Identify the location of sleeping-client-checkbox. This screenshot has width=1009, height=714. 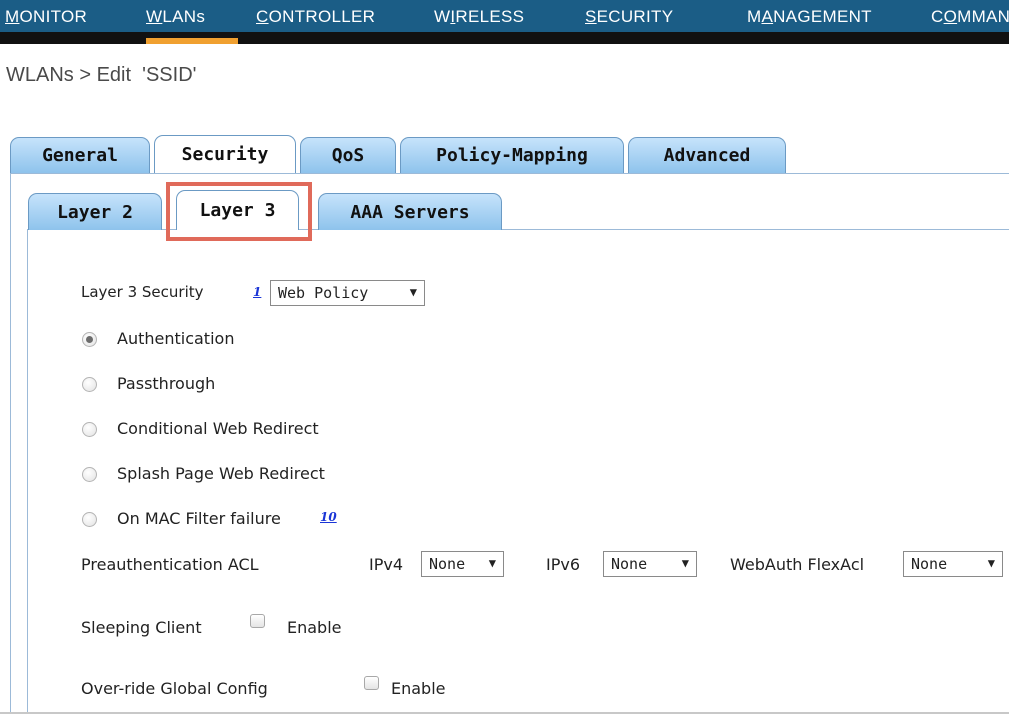
(257, 621).